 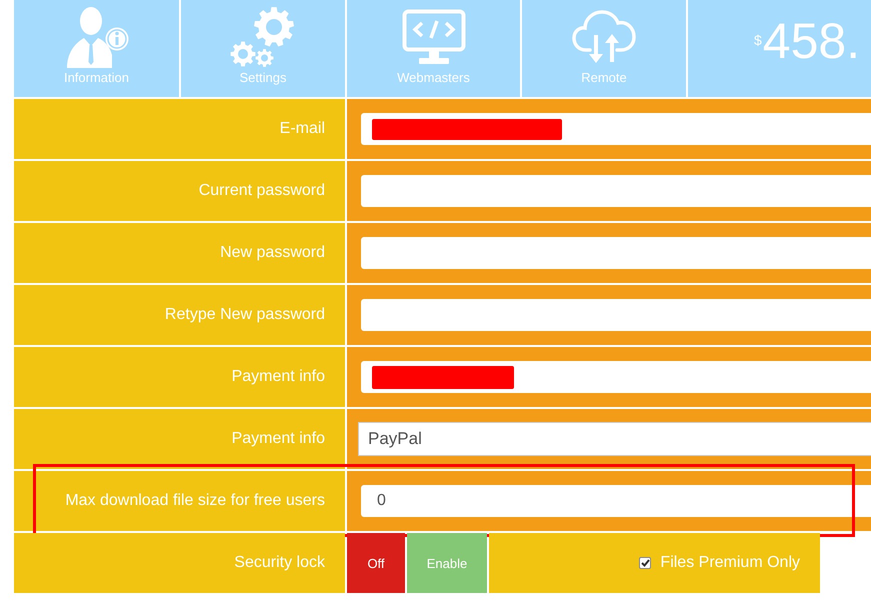 What do you see at coordinates (376, 563) in the screenshot?
I see `off-button: Off` at bounding box center [376, 563].